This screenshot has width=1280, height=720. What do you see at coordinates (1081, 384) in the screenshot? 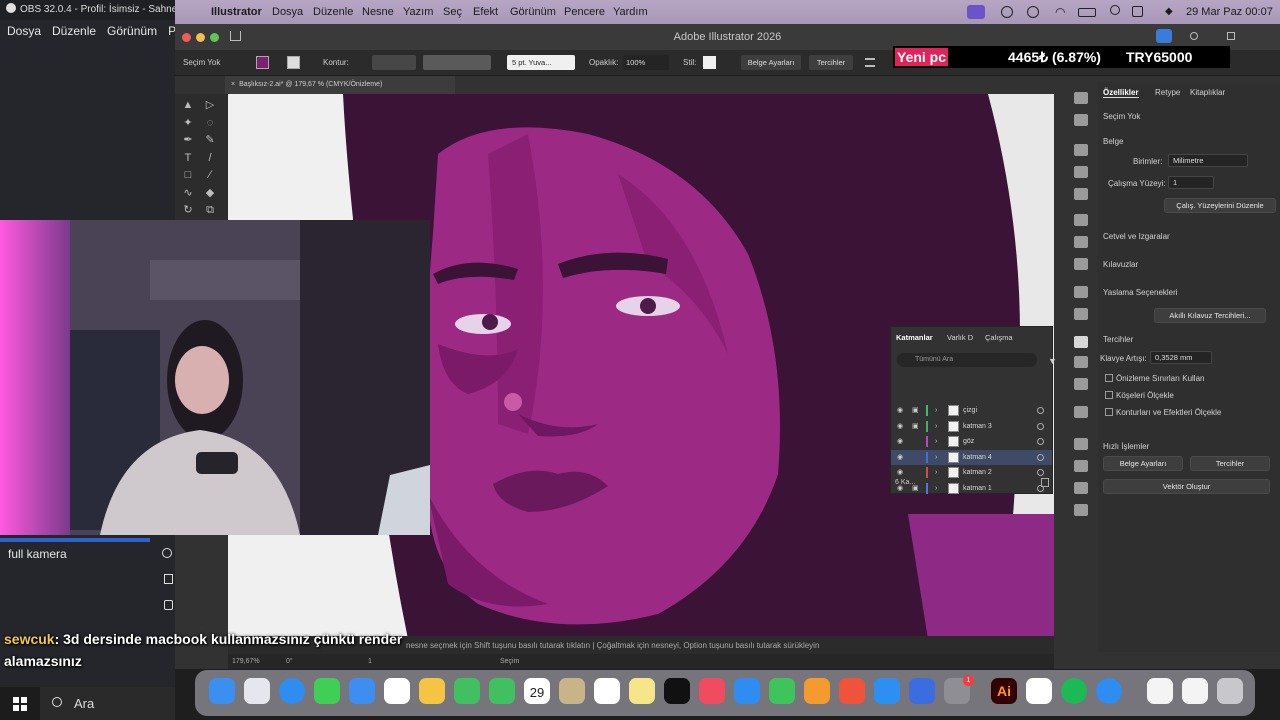
I see `links-panel-icon` at bounding box center [1081, 384].